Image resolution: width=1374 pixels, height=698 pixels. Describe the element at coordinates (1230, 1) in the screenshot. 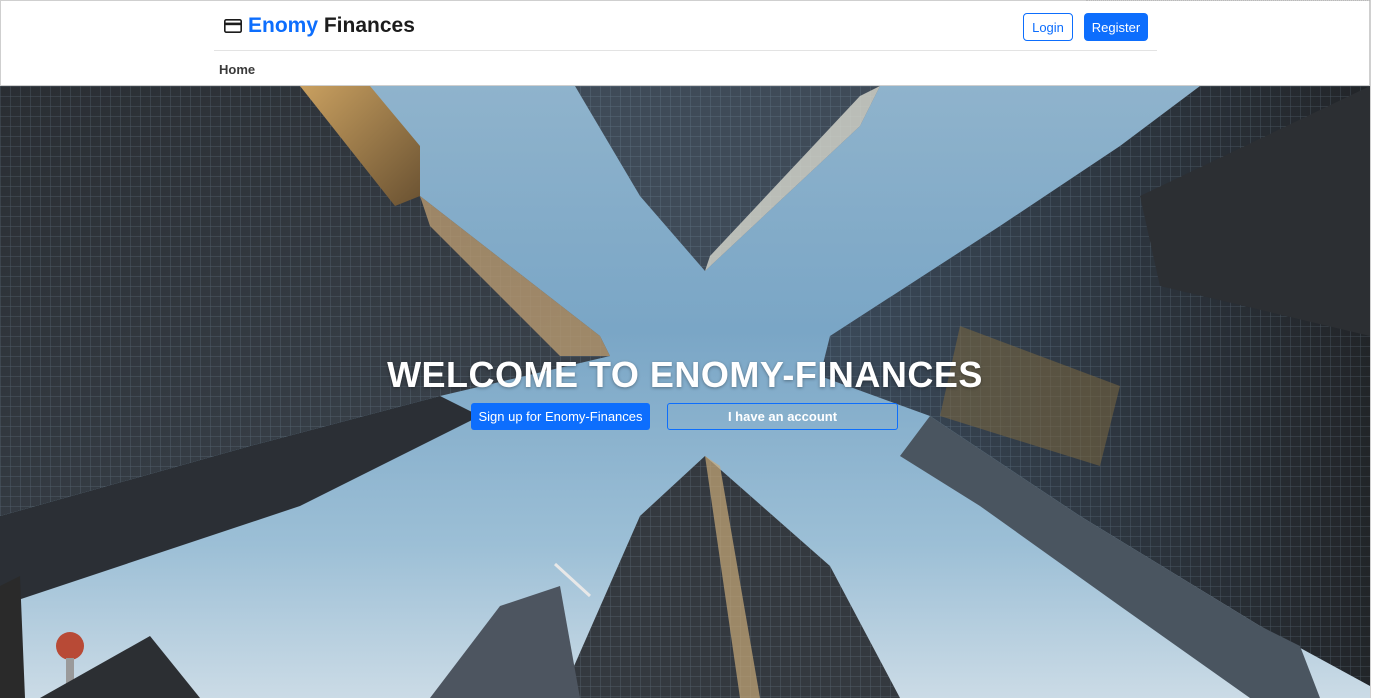

I see `window-edge-decoration` at that location.